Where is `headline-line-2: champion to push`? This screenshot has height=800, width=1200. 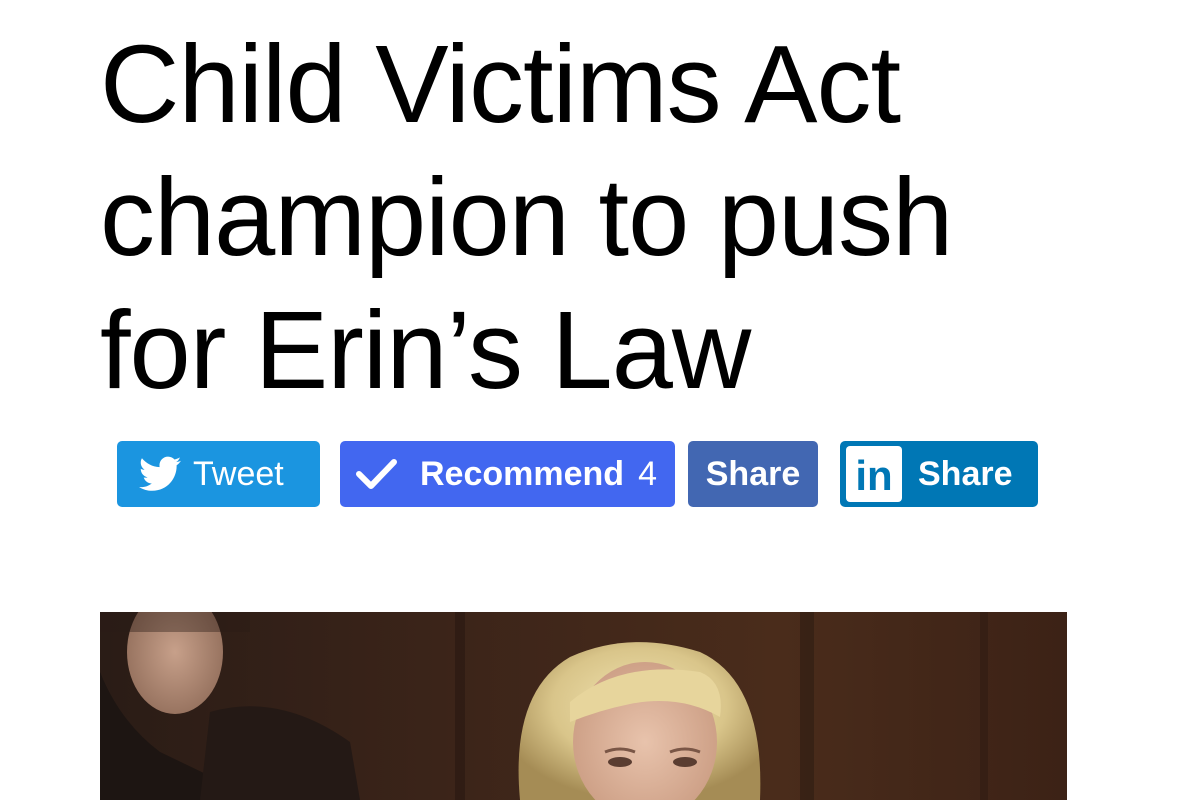 headline-line-2: champion to push is located at coordinates (526, 217).